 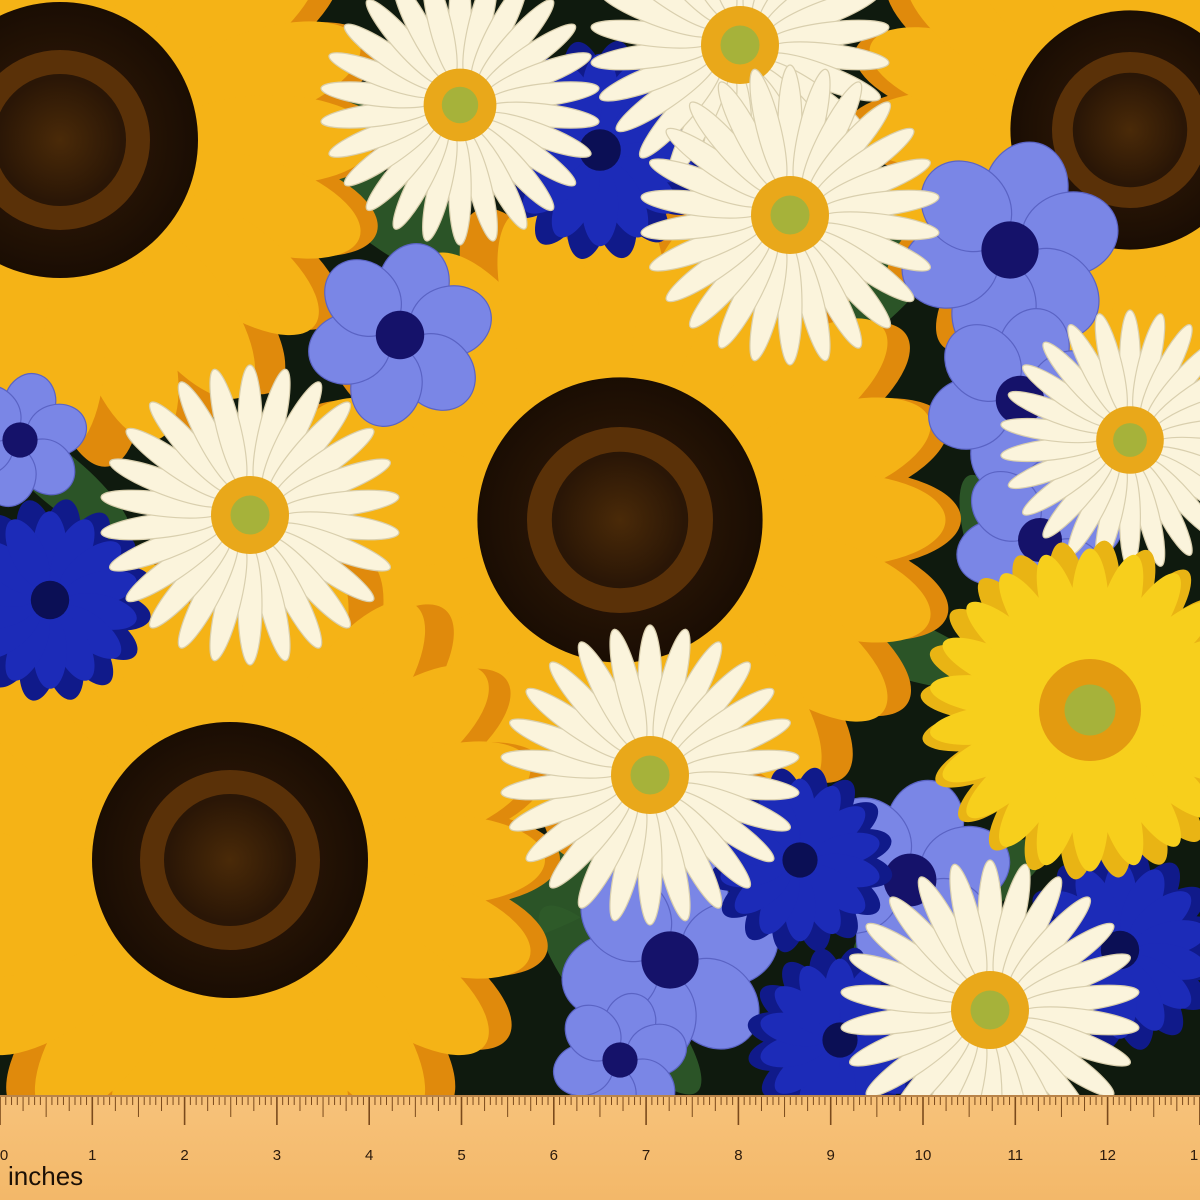 What do you see at coordinates (738, 1155) in the screenshot?
I see `ruler-number: 8` at bounding box center [738, 1155].